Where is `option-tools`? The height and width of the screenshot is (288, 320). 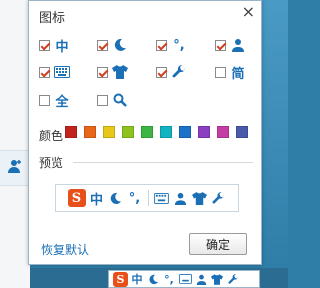 option-tools is located at coordinates (171, 72).